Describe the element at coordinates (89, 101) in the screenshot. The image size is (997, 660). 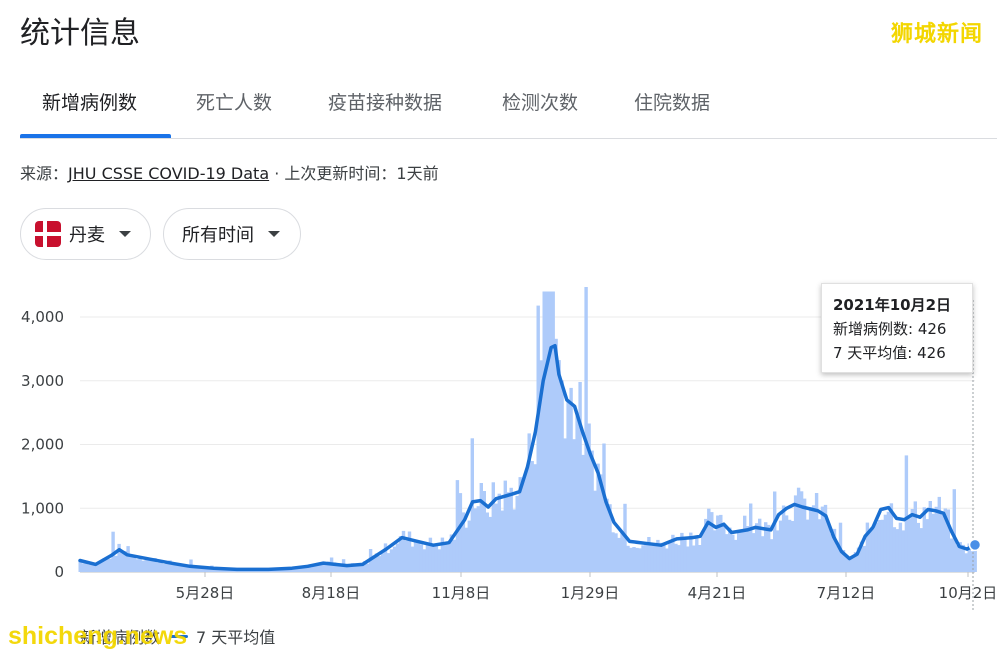
I see `tab-new-cases: 新增病例数` at that location.